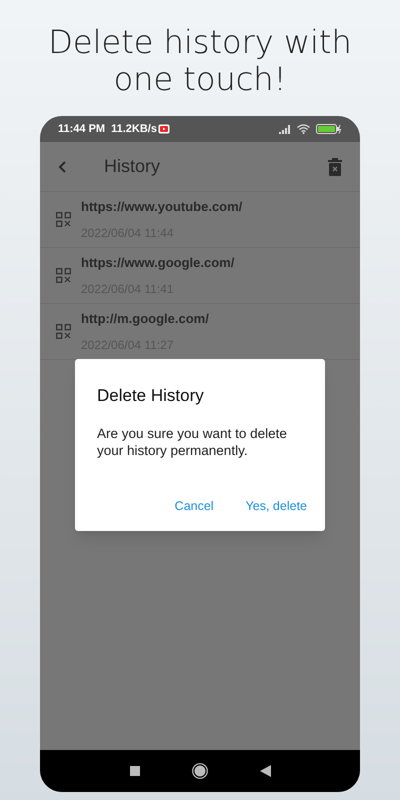  Describe the element at coordinates (161, 207) in the screenshot. I see `history-url: https://www.youtube.com/` at that location.